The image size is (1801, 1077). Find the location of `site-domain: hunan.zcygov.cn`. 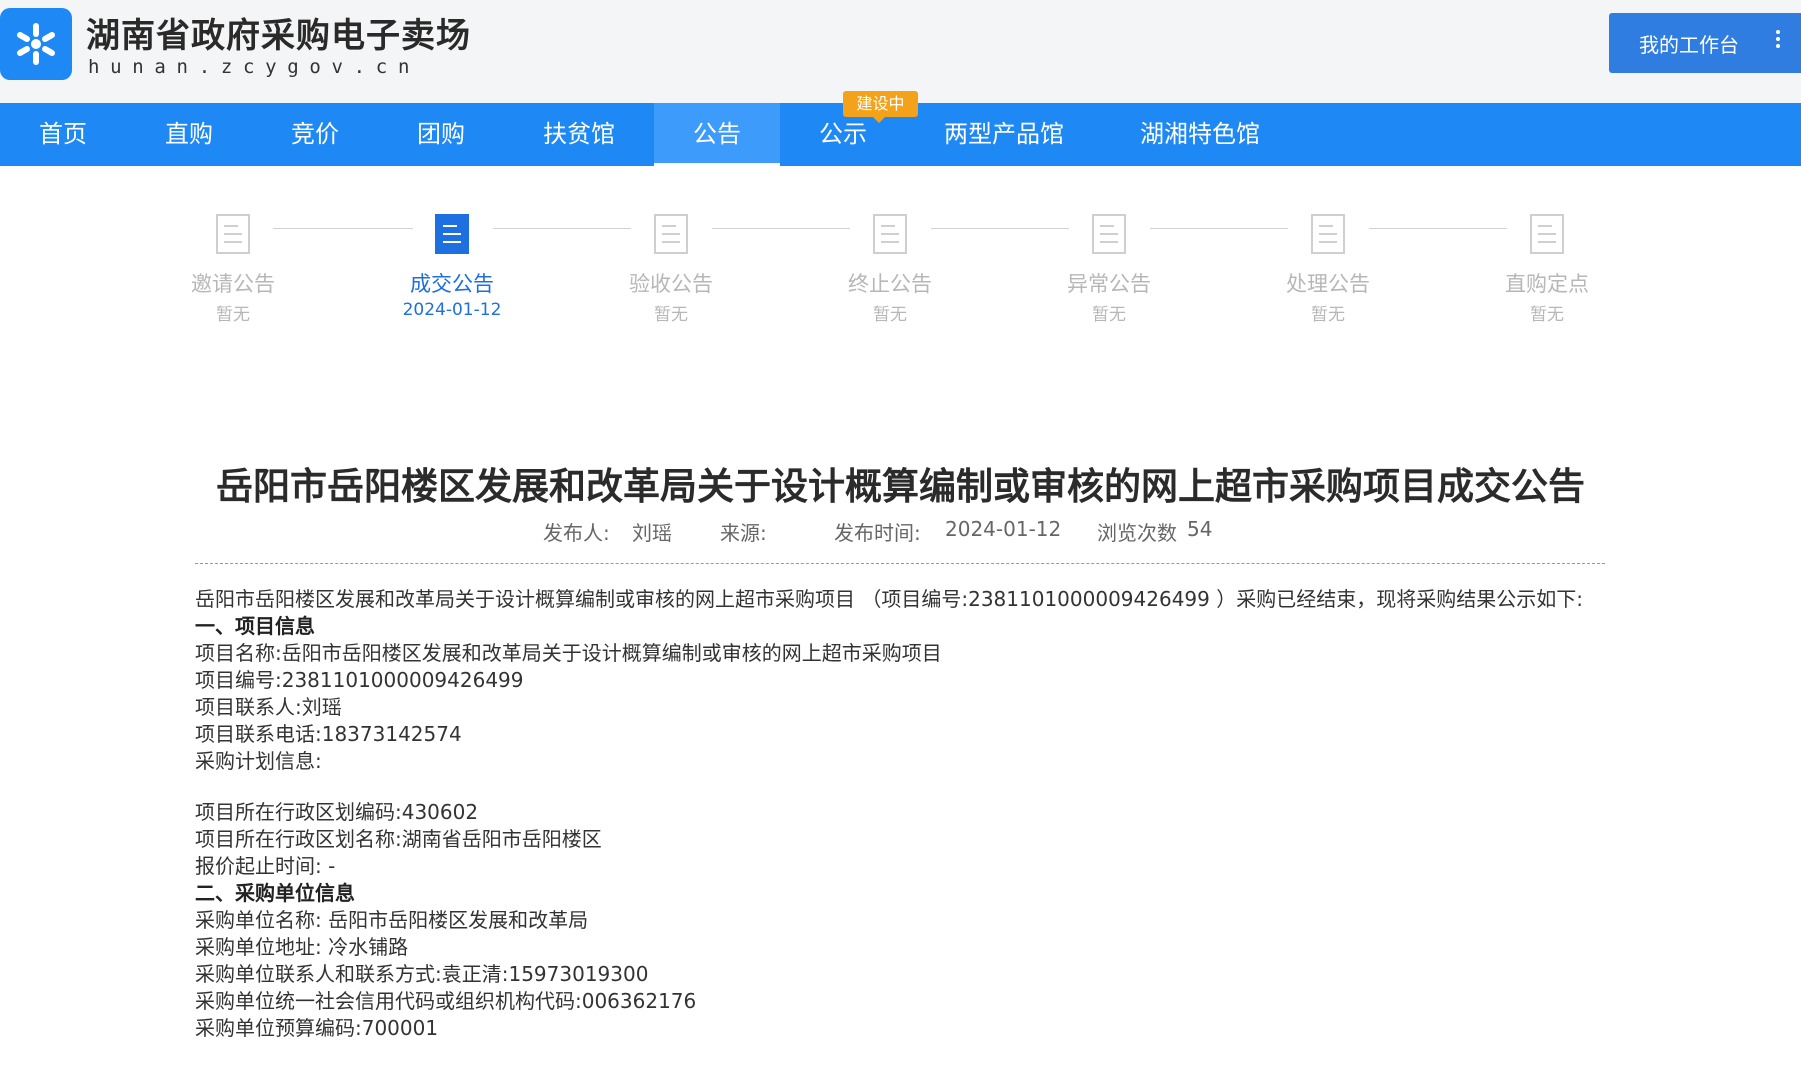

site-domain: hunan.zcygov.cn is located at coordinates (254, 67).